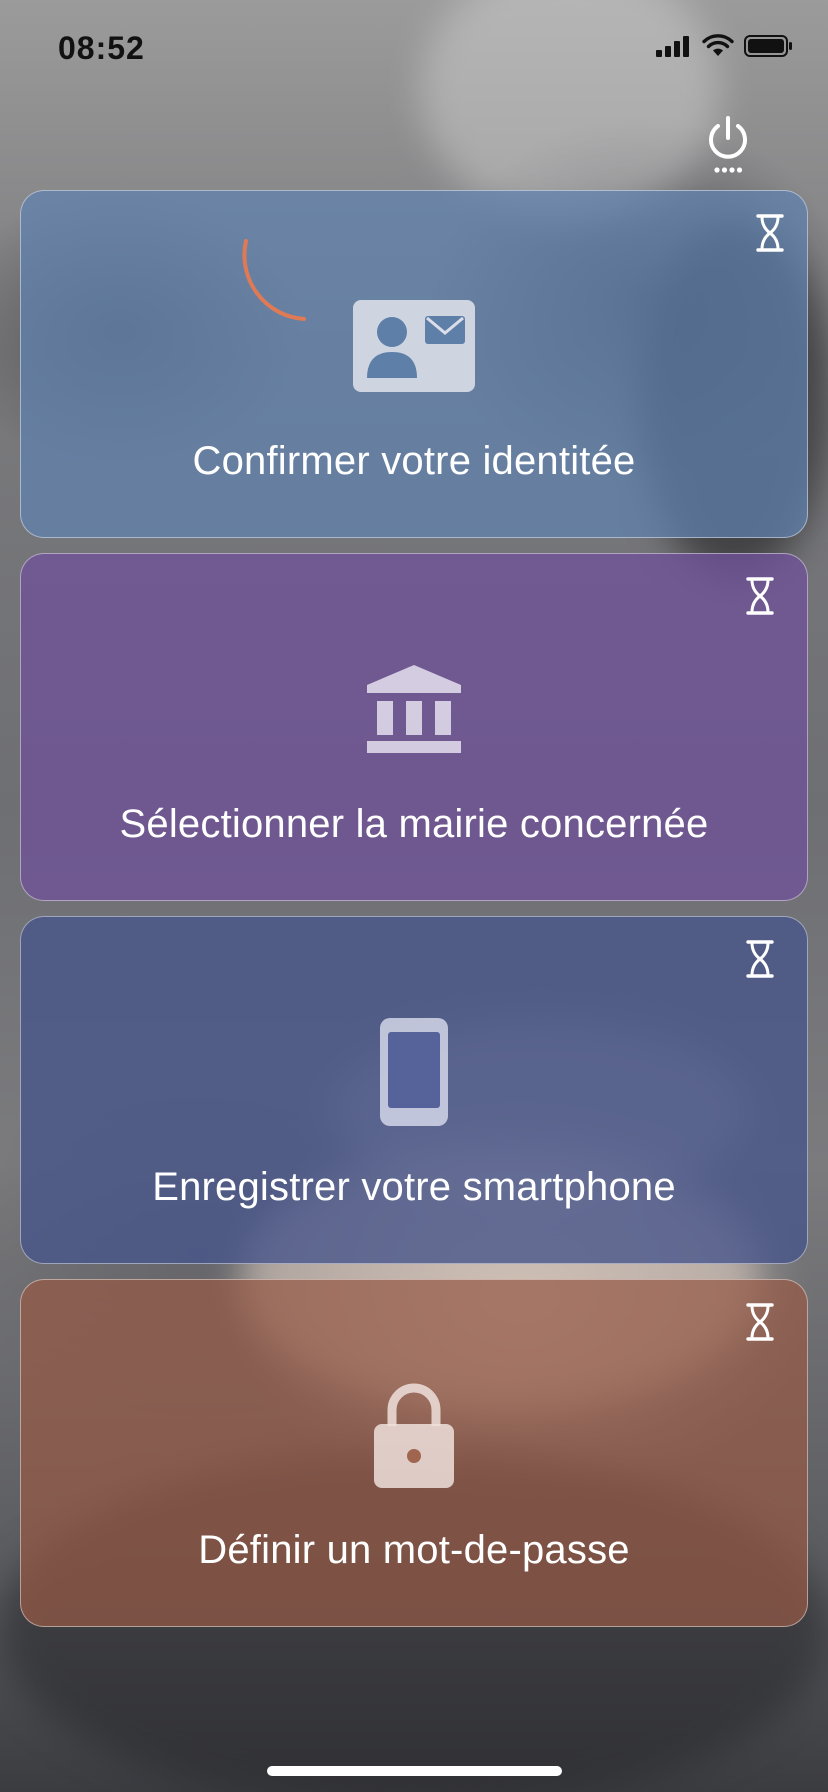  I want to click on cellular-signal-icon, so click(672, 46).